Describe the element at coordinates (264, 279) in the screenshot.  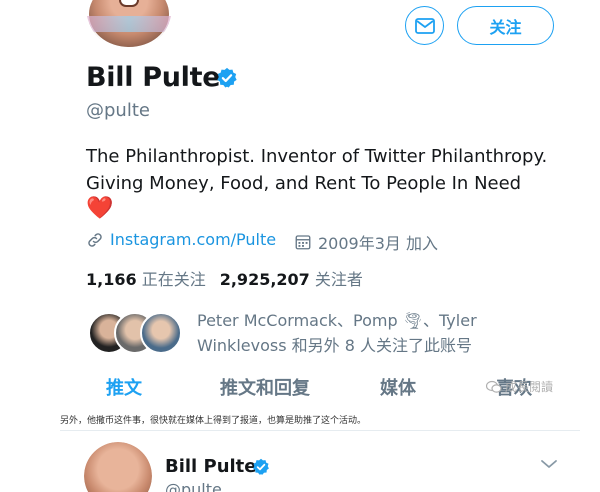
I see `followers-count: 2,925,207` at that location.